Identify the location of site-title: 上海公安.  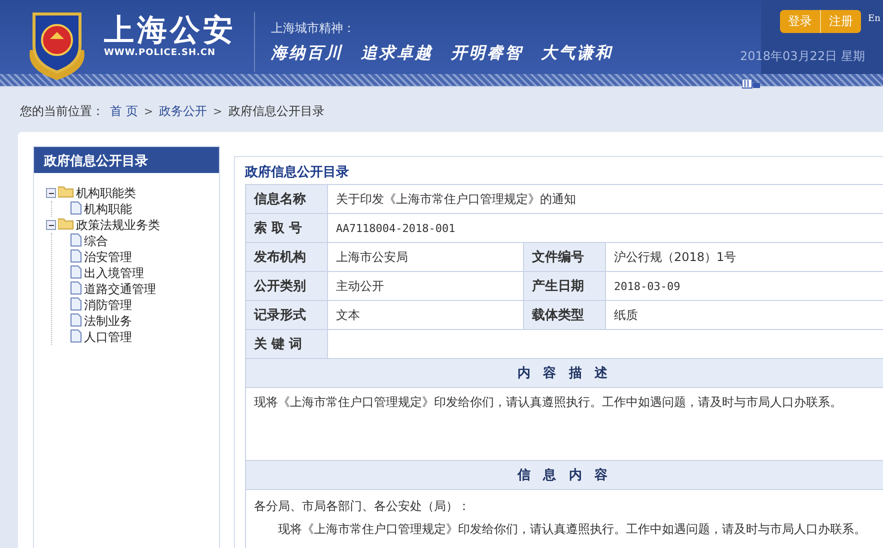
(170, 31).